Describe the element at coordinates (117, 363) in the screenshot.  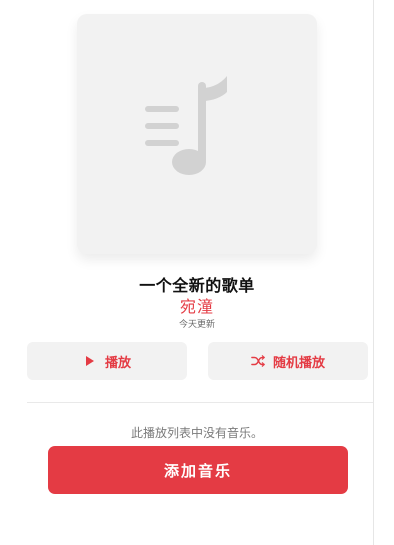
I see `play-button-label: 播放` at that location.